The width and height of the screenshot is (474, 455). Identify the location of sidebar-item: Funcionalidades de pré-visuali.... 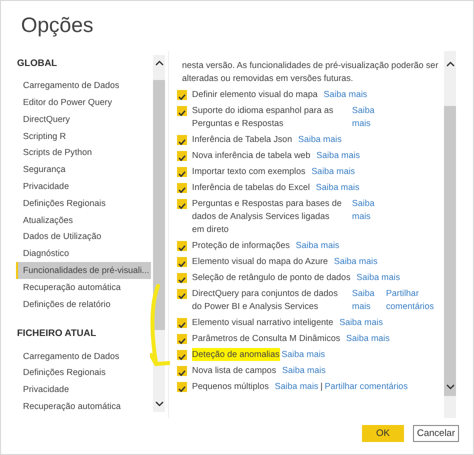
(83, 270).